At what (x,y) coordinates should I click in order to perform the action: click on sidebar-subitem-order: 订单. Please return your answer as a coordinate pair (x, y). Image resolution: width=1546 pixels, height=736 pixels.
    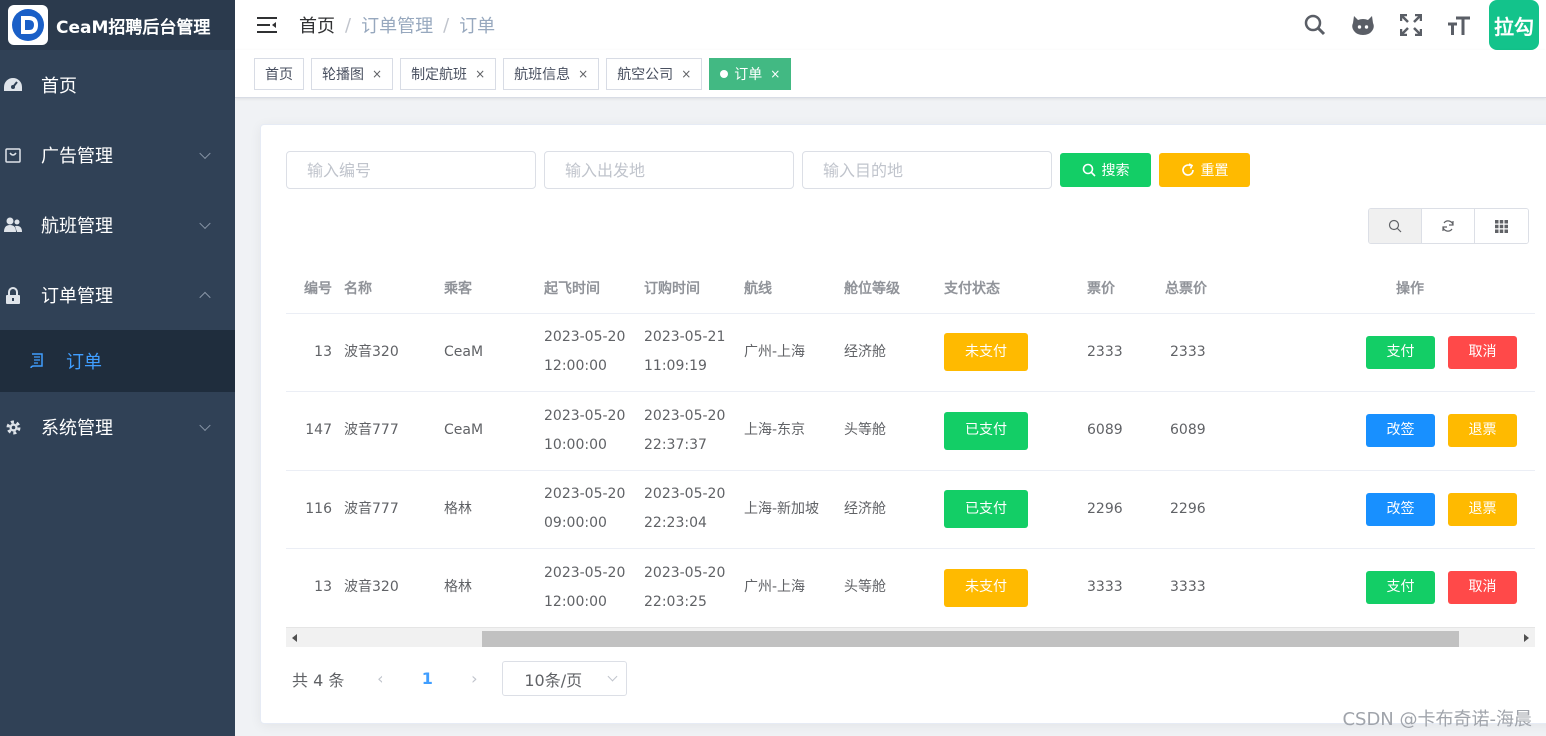
    Looking at the image, I should click on (117, 361).